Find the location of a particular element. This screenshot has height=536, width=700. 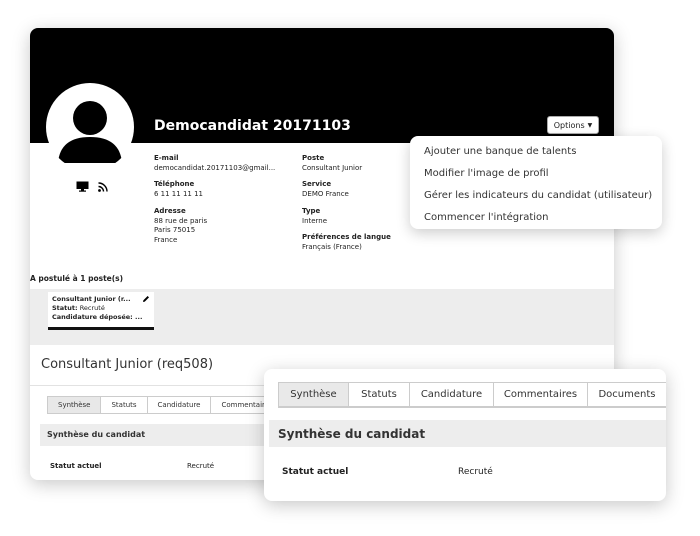

language-field: Préférences de langue Français (France) is located at coordinates (346, 242).